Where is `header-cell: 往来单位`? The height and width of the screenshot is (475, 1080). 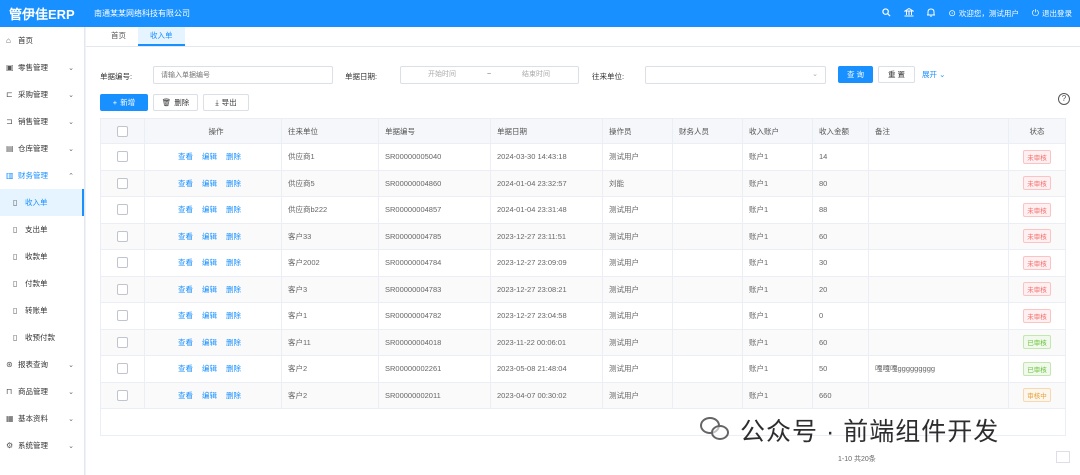
header-cell: 往来单位 is located at coordinates (330, 131).